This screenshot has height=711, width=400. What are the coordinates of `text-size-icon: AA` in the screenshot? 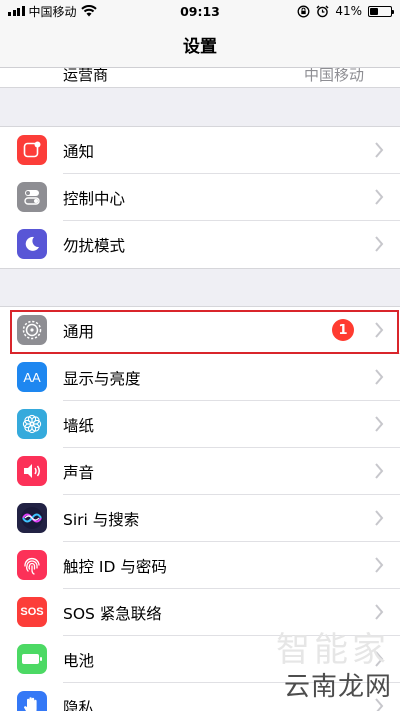 It's located at (32, 377).